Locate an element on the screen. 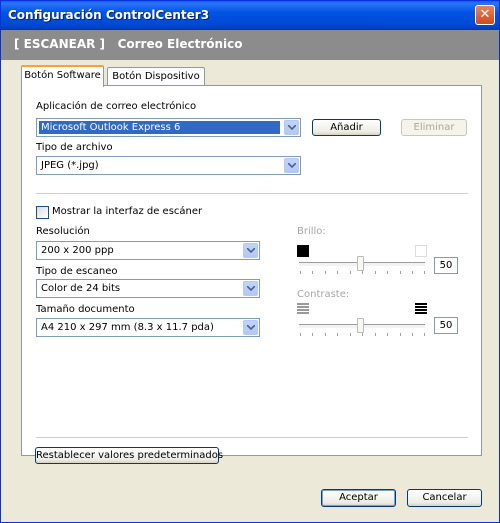 This screenshot has width=500, height=523. cancel-button: Cancelar is located at coordinates (444, 498).